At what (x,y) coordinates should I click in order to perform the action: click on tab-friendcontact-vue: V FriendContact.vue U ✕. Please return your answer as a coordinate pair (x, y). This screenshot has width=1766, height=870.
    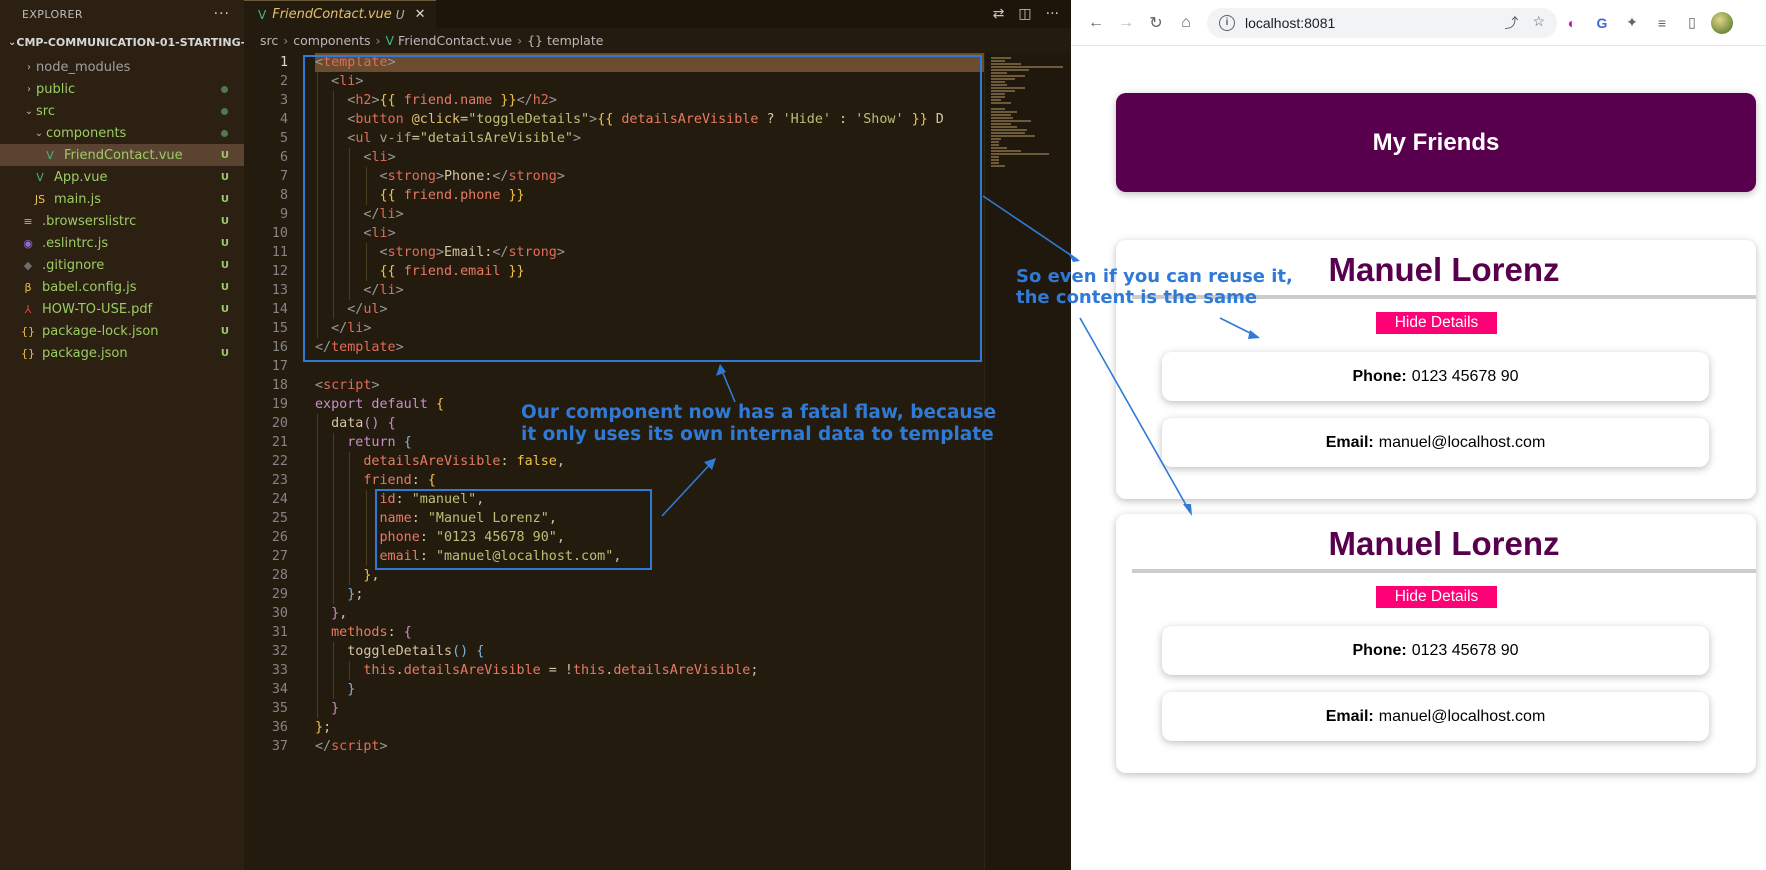
    Looking at the image, I should click on (340, 14).